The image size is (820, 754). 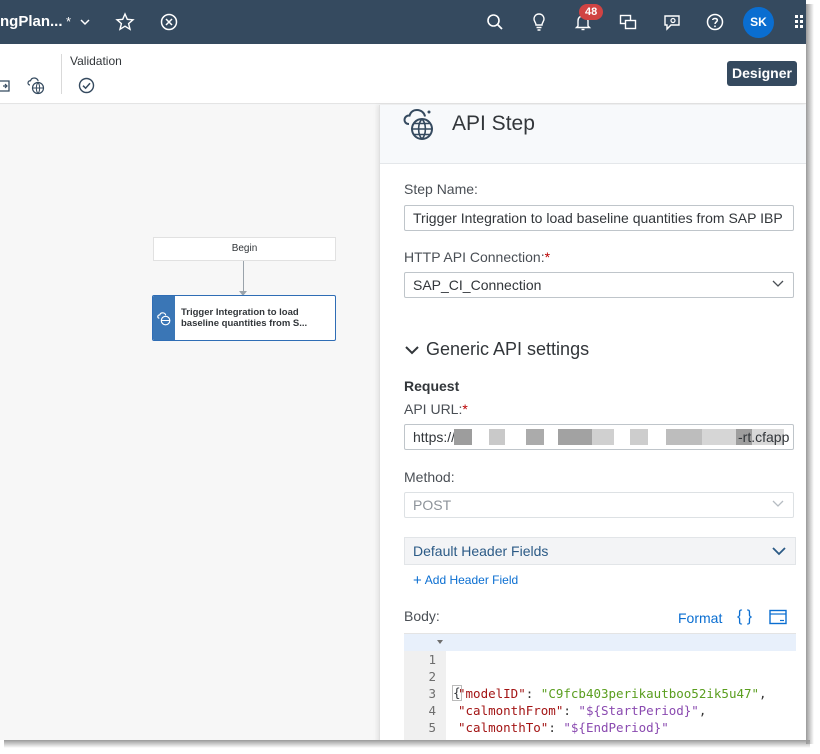 What do you see at coordinates (432, 386) in the screenshot?
I see `request-label: Request` at bounding box center [432, 386].